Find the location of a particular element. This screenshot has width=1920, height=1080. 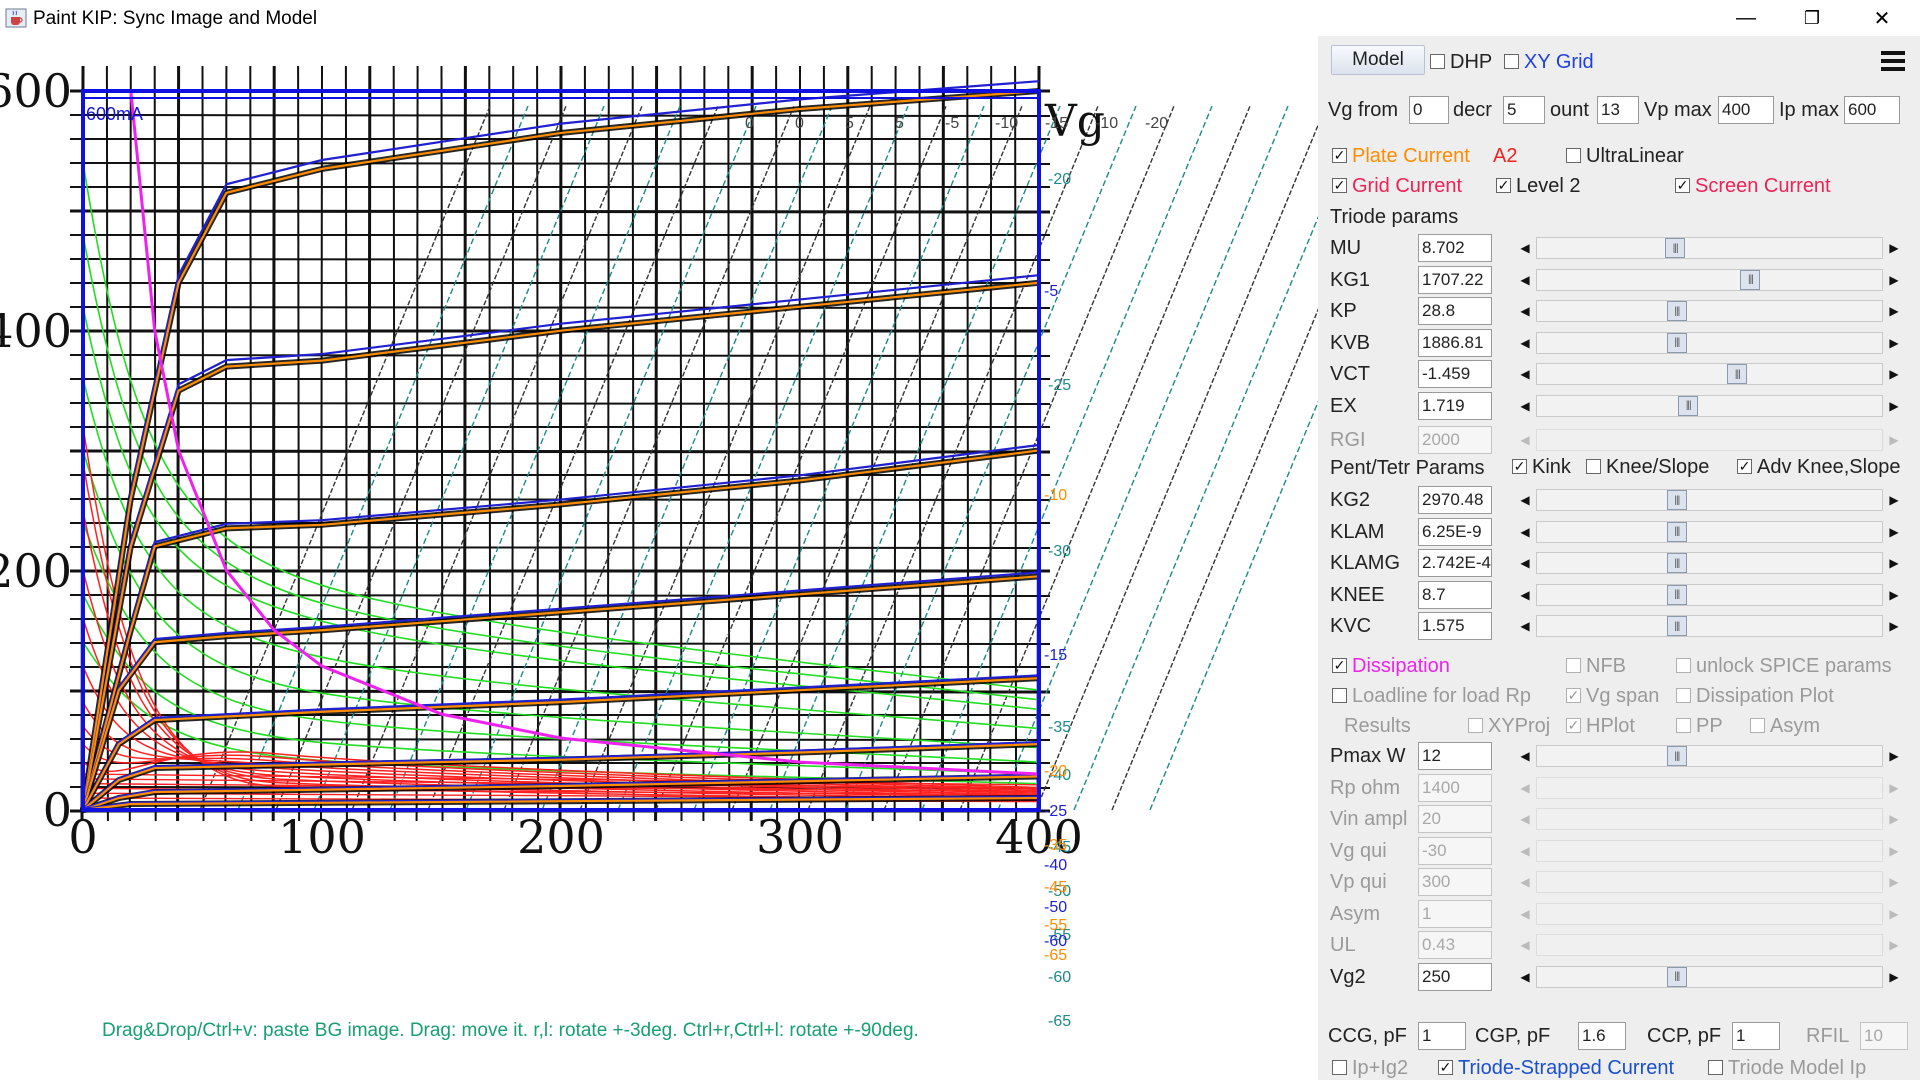

klam-input is located at coordinates (1455, 531).